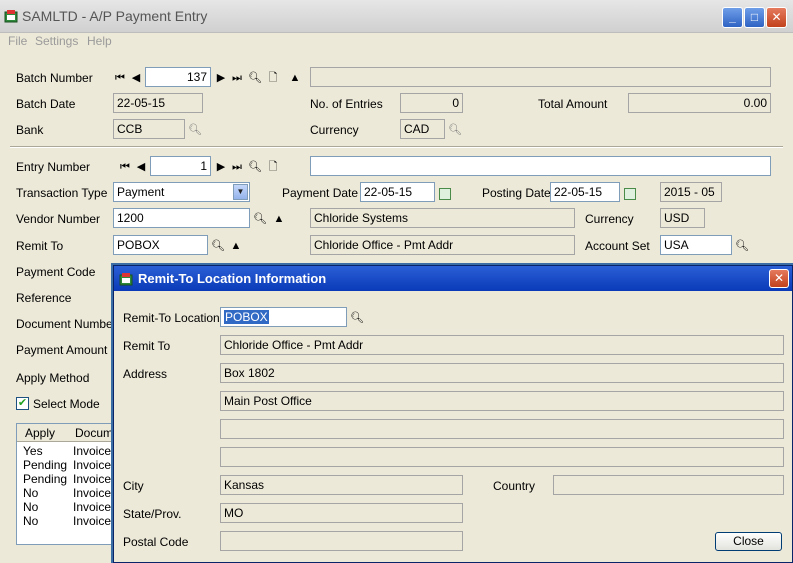  What do you see at coordinates (246, 317) in the screenshot?
I see `remit-location-value: POBOX` at bounding box center [246, 317].